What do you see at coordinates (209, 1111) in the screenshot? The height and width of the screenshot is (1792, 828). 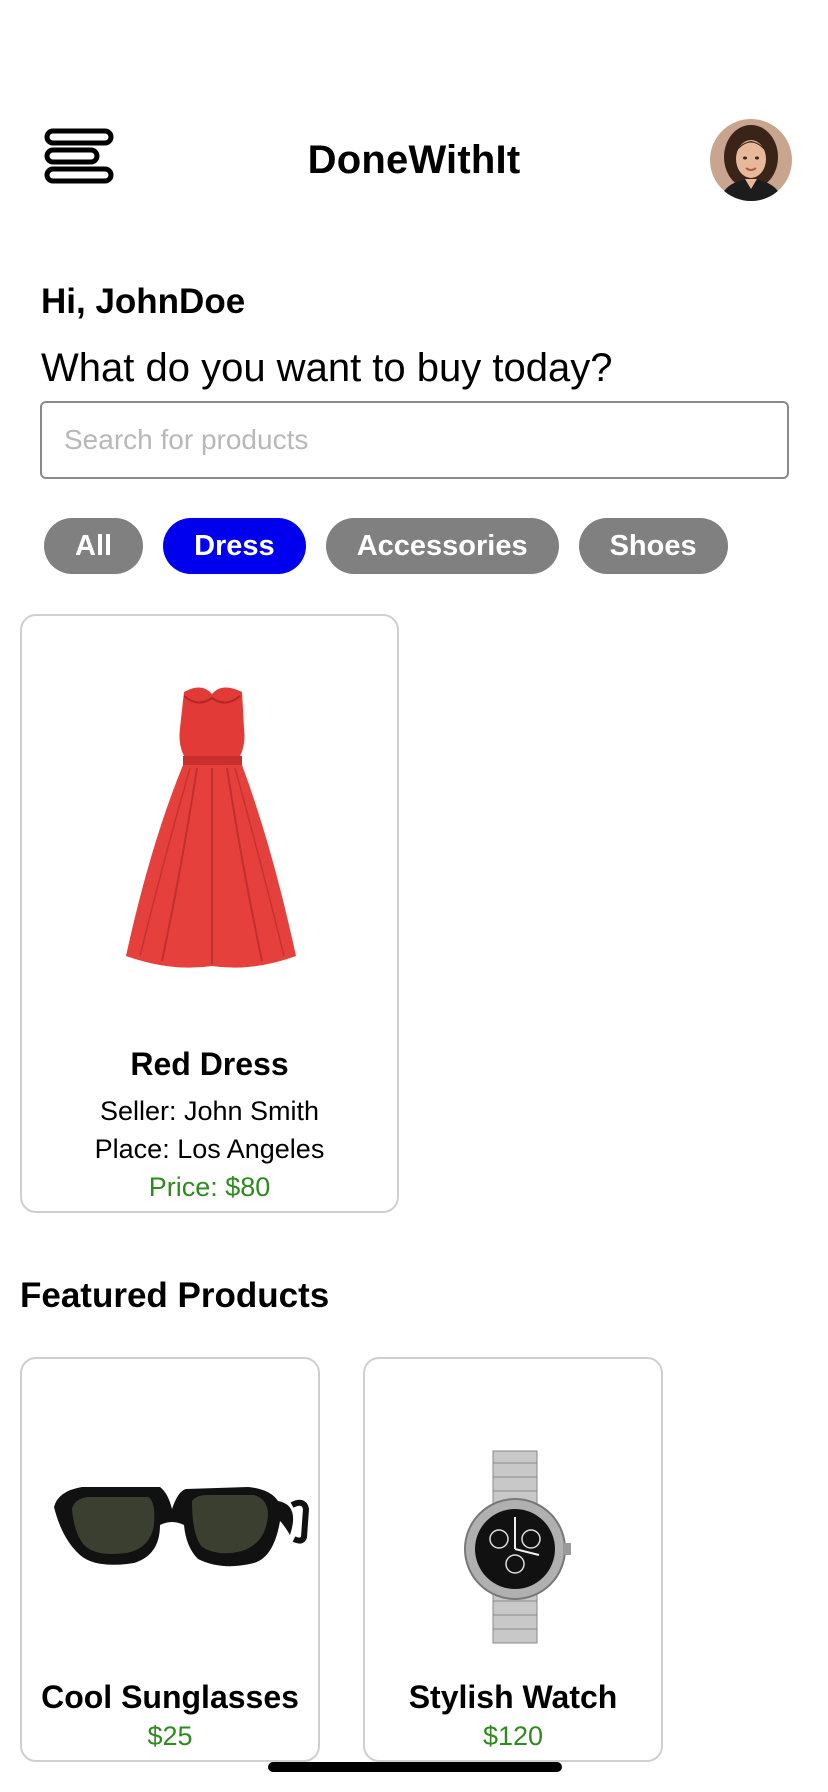 I see `product-seller: Seller: John Smith` at bounding box center [209, 1111].